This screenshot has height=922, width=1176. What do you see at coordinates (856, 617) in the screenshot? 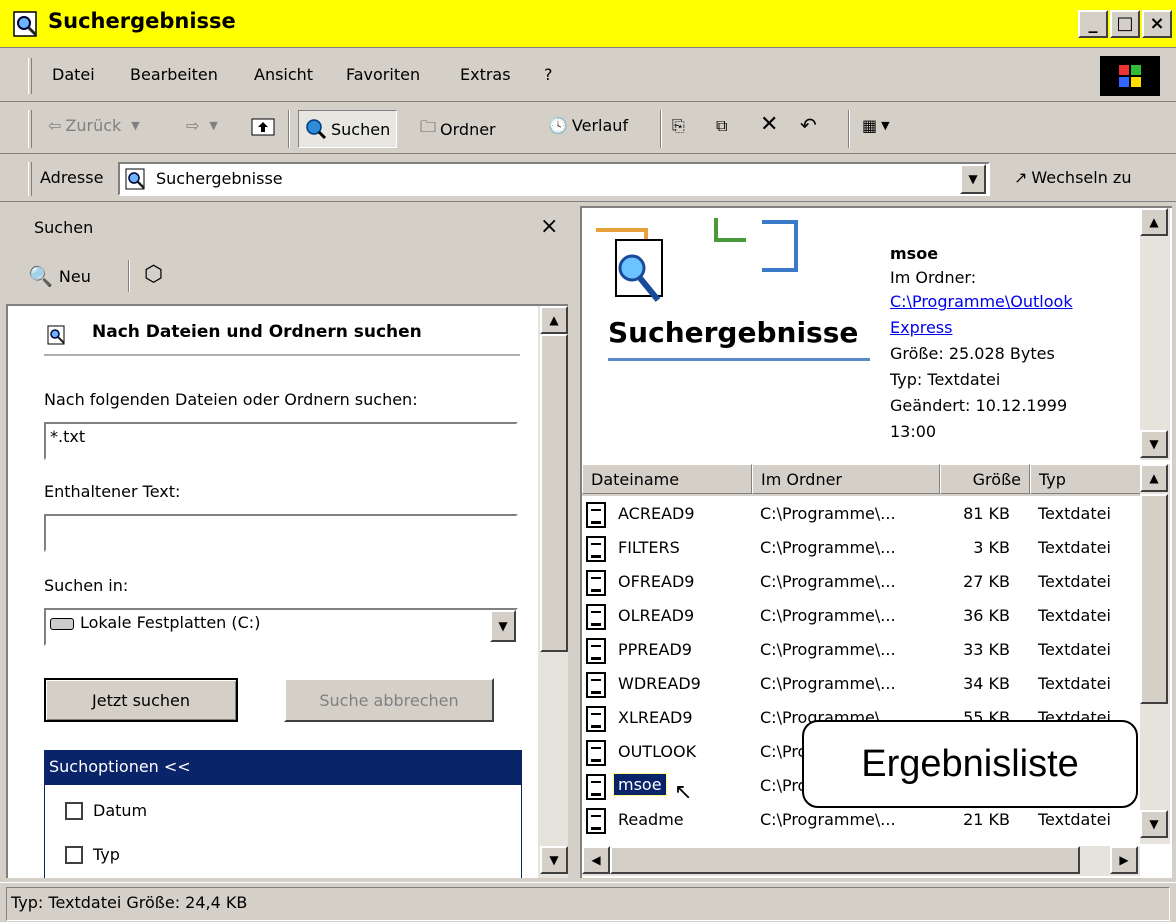
I see `table-row: OLREAD9 C:\Programme\... 36 KB Textdatei` at bounding box center [856, 617].